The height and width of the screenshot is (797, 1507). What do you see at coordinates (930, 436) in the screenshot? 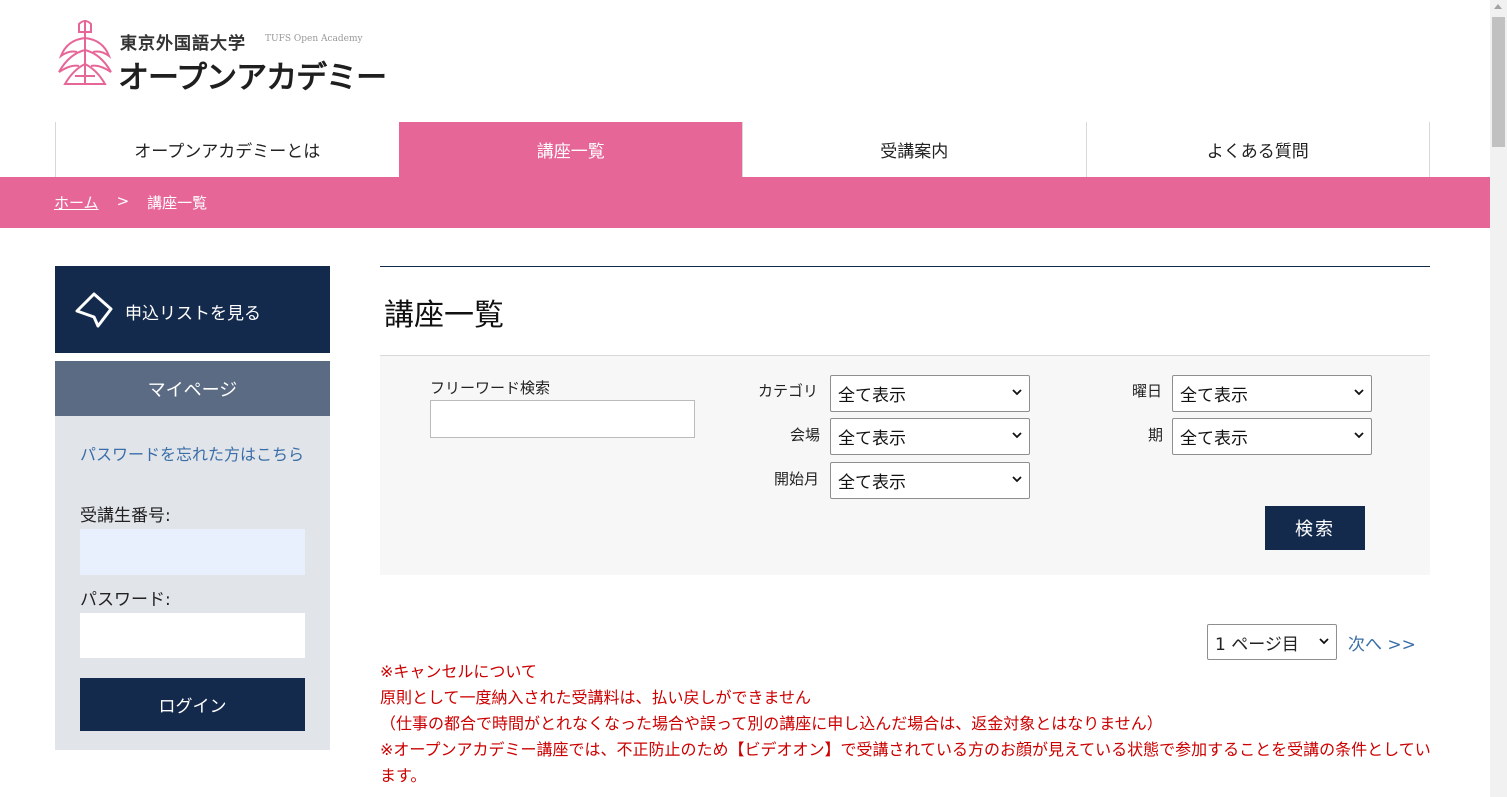
I see `venue-select: 全て表示` at bounding box center [930, 436].